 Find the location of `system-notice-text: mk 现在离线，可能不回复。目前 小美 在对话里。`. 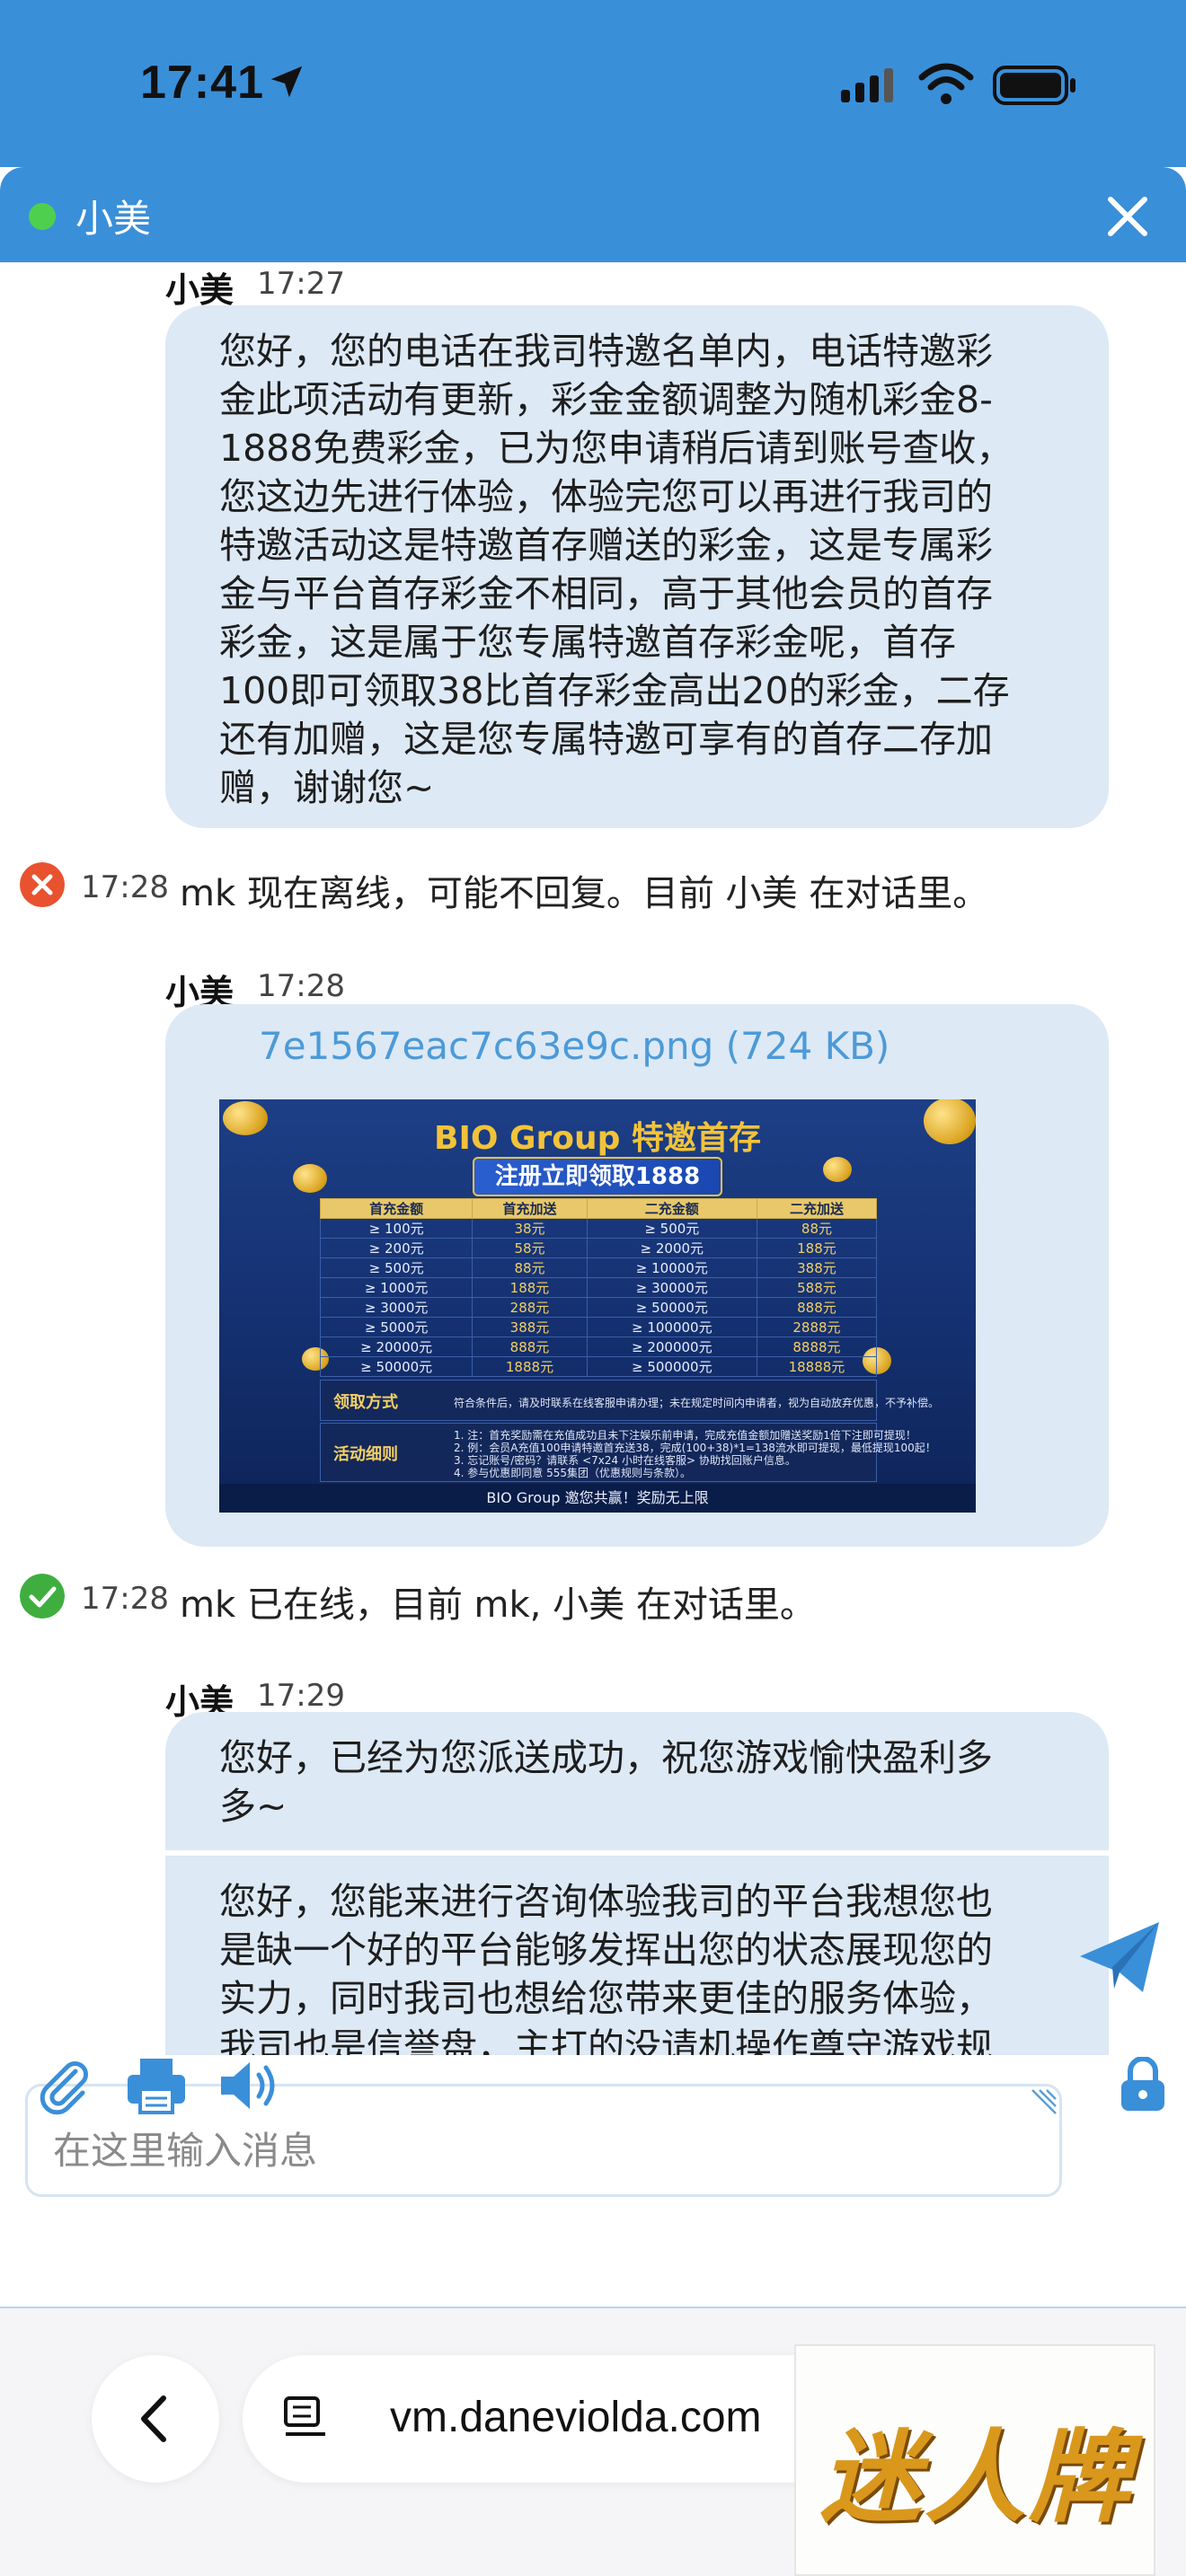

system-notice-text: mk 现在离线，可能不回复。目前 小美 在对话里。 is located at coordinates (584, 893).